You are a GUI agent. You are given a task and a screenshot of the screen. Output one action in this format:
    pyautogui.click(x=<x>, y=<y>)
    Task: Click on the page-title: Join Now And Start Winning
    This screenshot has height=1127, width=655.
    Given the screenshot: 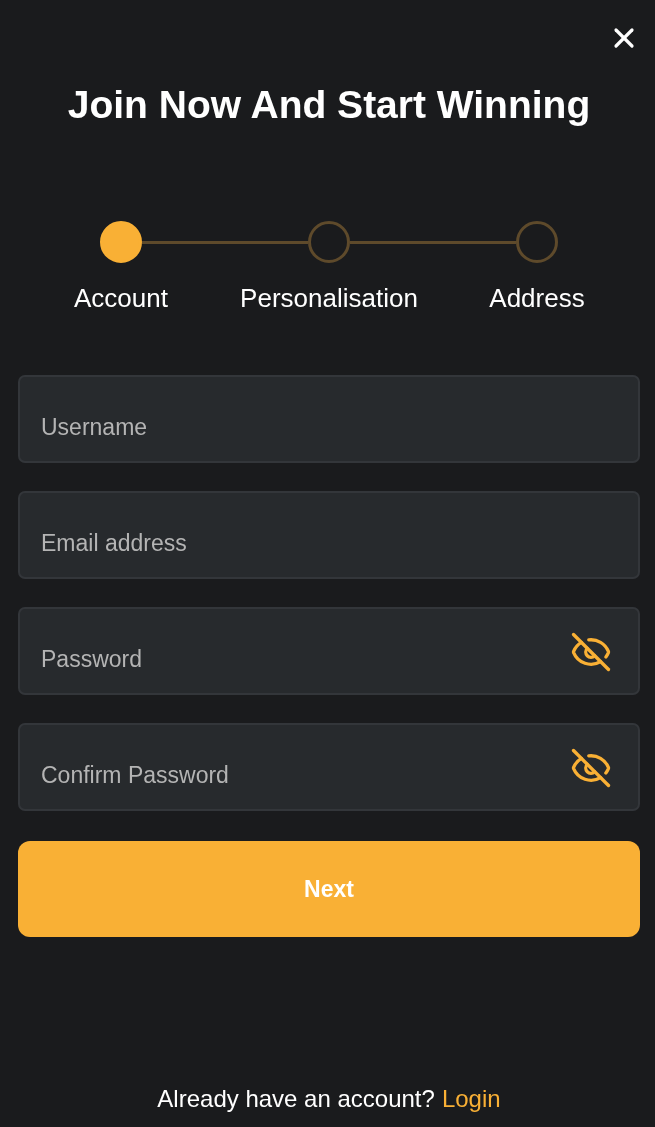 What is the action you would take?
    pyautogui.click(x=329, y=105)
    